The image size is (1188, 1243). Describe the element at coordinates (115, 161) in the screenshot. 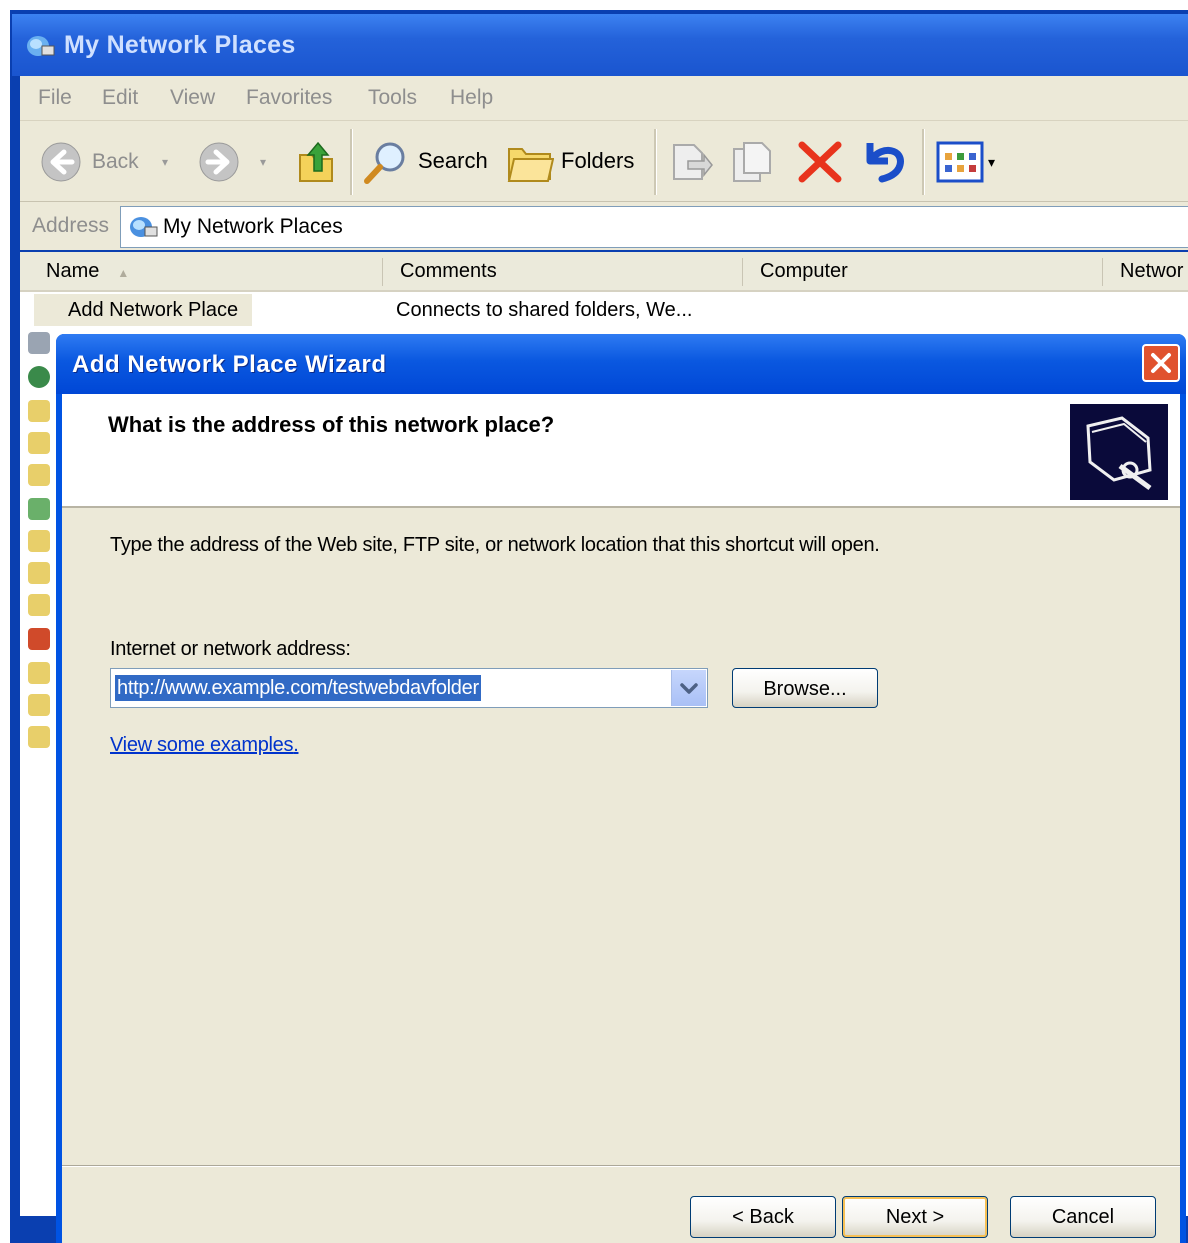

I see `back-label: Back` at that location.